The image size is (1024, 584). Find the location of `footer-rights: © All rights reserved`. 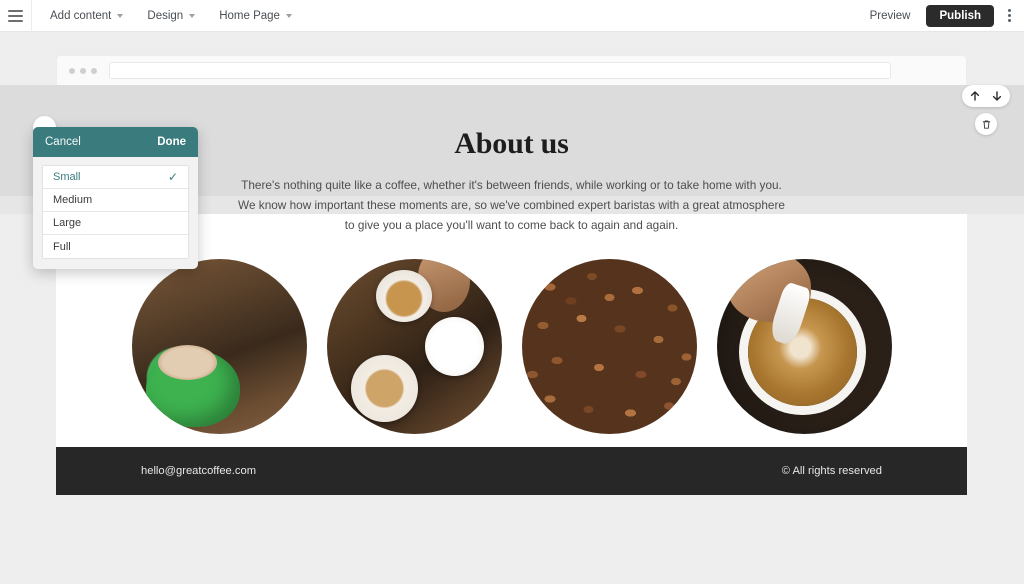

footer-rights: © All rights reserved is located at coordinates (831, 471).